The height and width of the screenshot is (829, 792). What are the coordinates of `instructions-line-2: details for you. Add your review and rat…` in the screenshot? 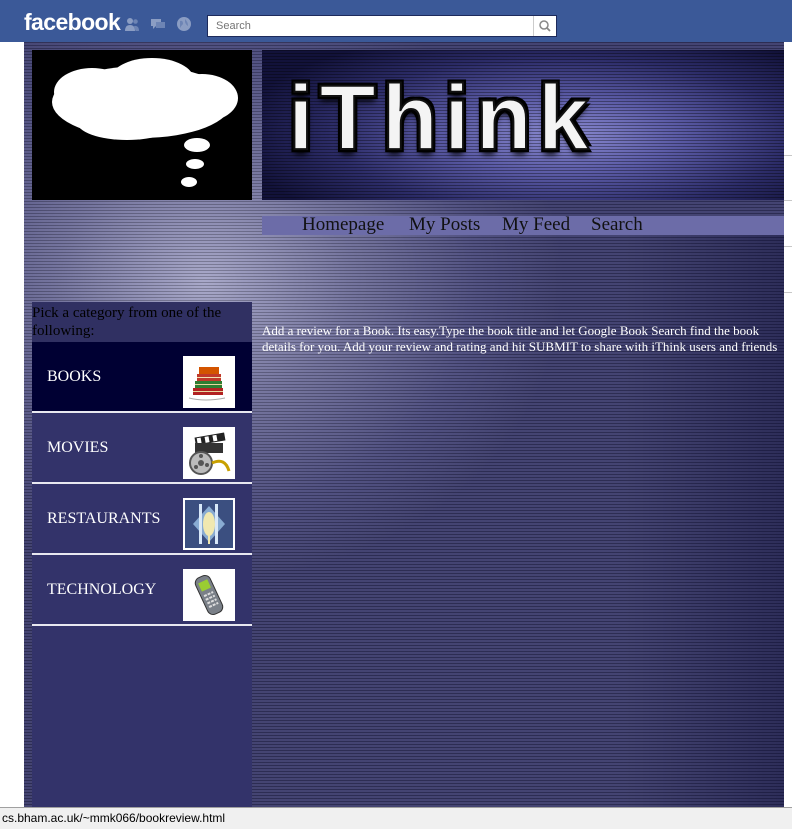 It's located at (520, 346).